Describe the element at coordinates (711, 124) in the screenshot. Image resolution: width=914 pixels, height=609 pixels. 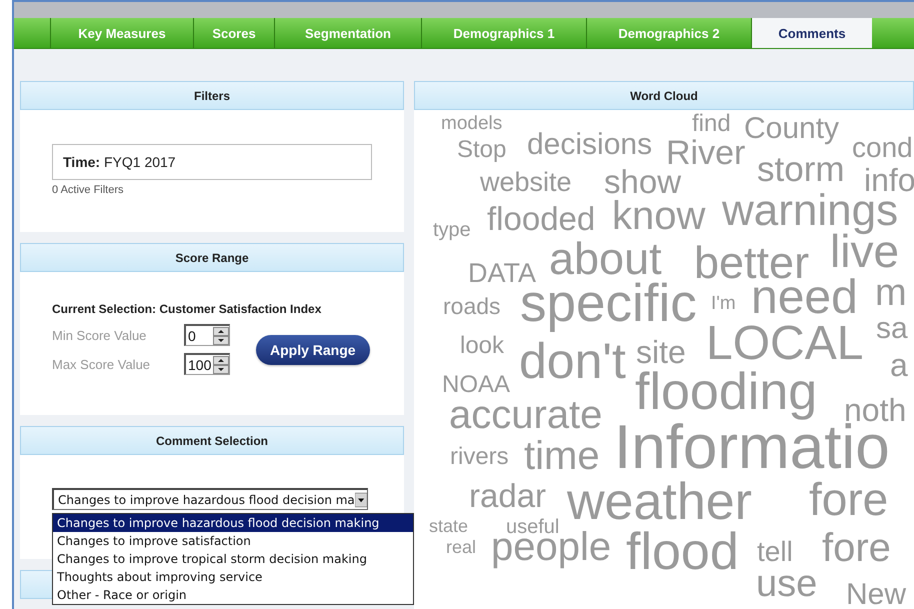
I see `cloud-word: find` at that location.